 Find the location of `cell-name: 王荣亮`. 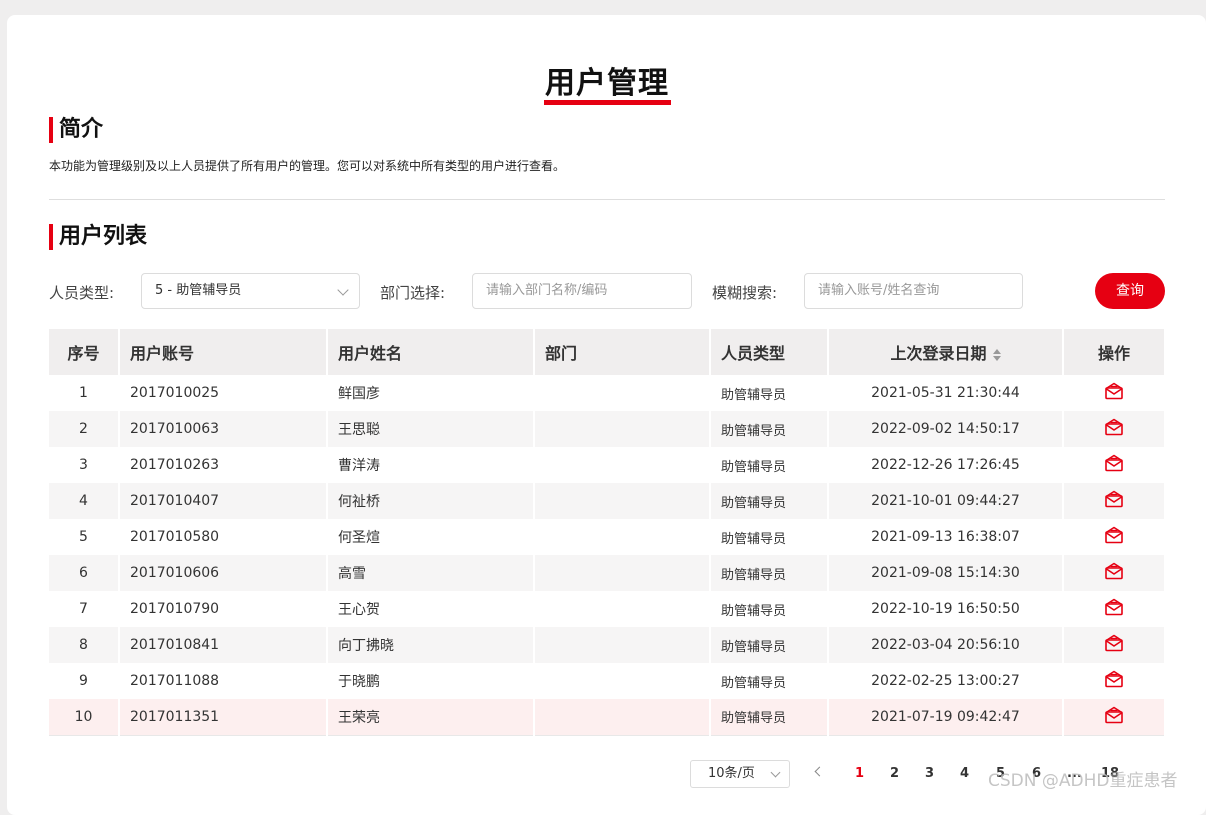

cell-name: 王荣亮 is located at coordinates (431, 717).